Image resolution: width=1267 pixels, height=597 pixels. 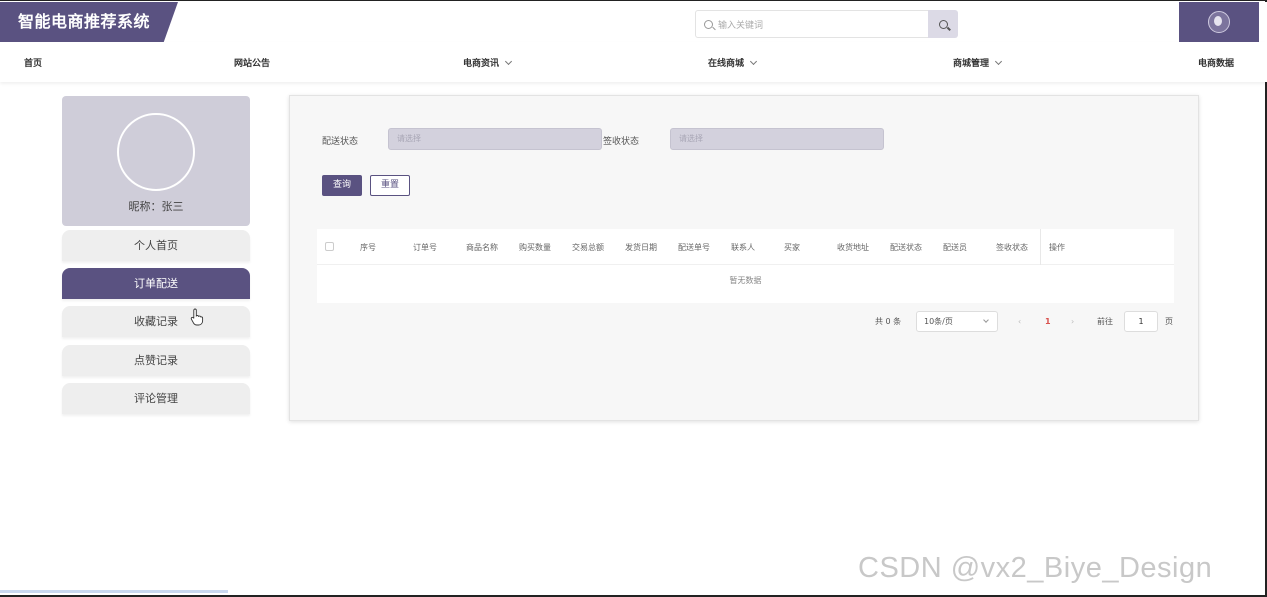 I want to click on horizontal-scrollbar, so click(x=114, y=591).